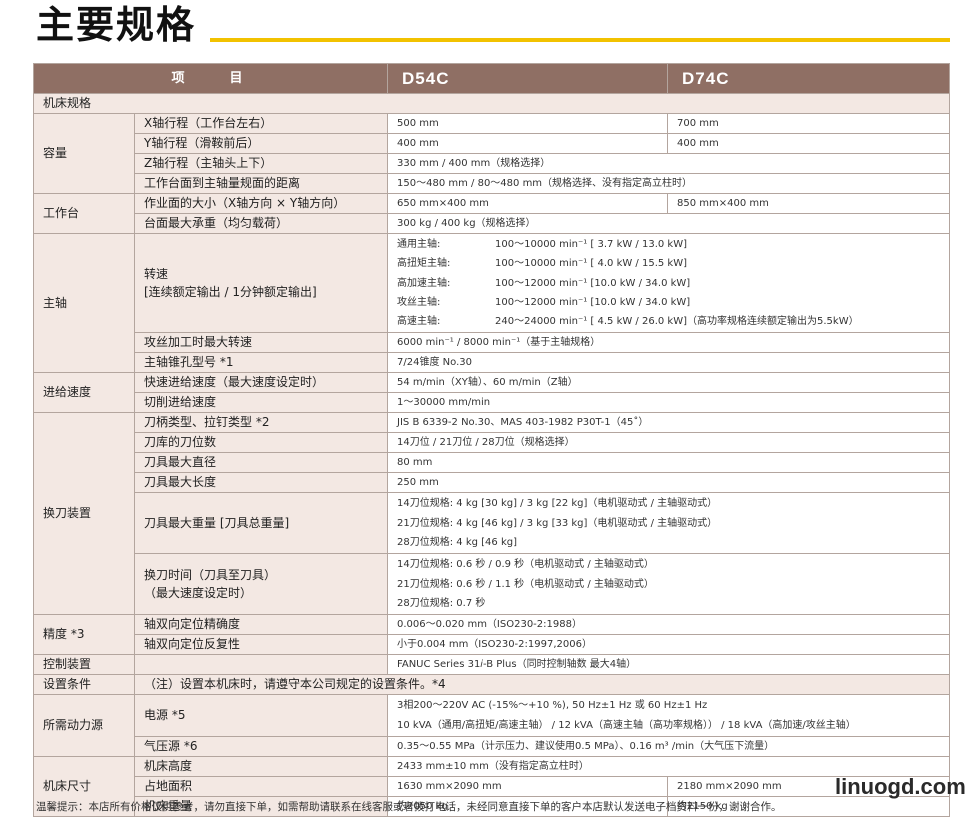  I want to click on spindle-speed-label: 转速, so click(156, 274).